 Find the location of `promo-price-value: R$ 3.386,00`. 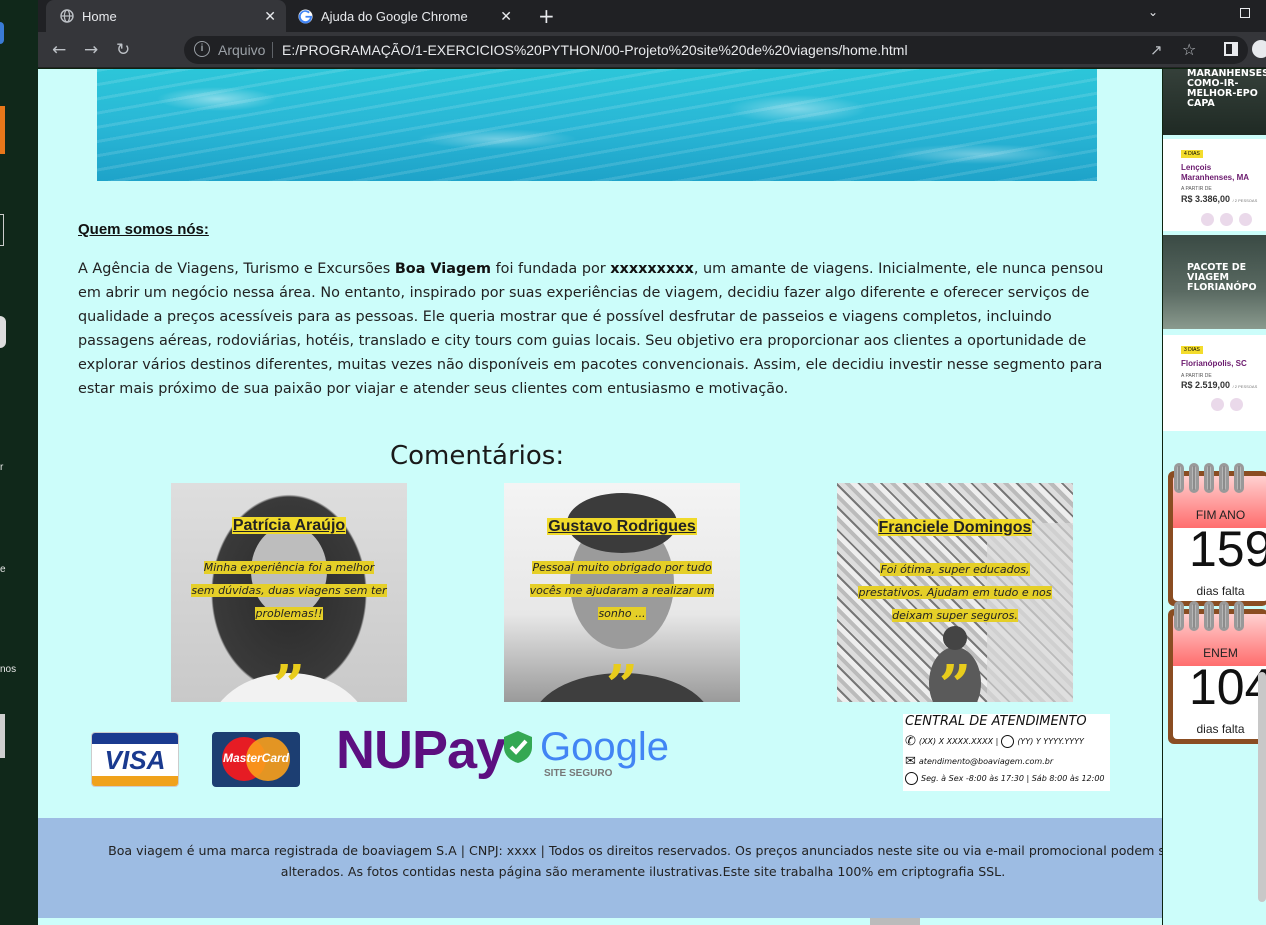

promo-price-value: R$ 3.386,00 is located at coordinates (1206, 199).